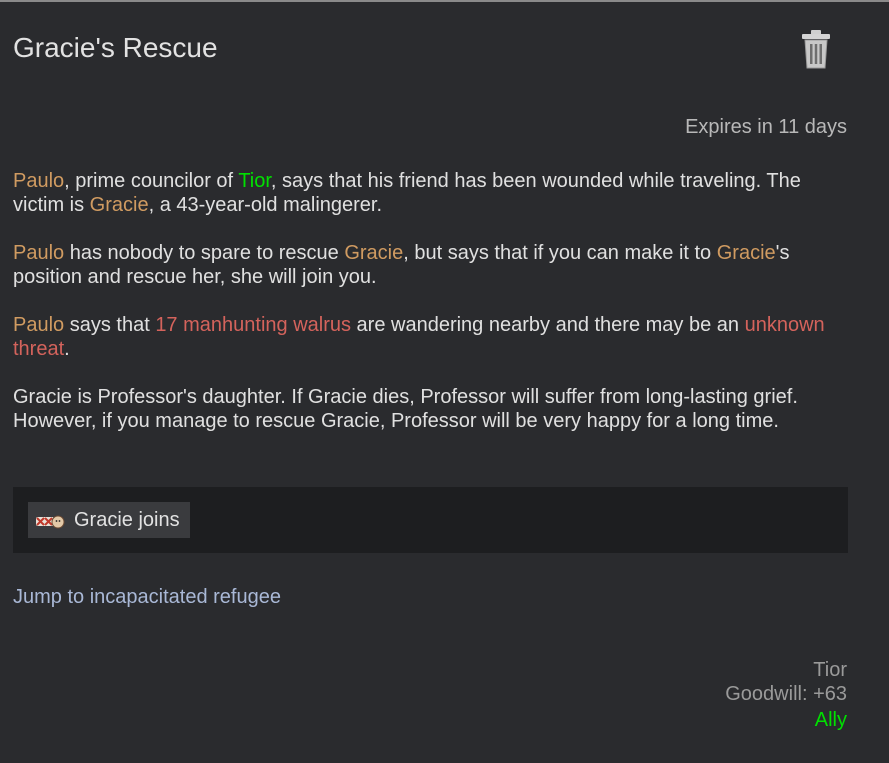 The width and height of the screenshot is (889, 763). I want to click on faction-name: Tior, so click(254, 181).